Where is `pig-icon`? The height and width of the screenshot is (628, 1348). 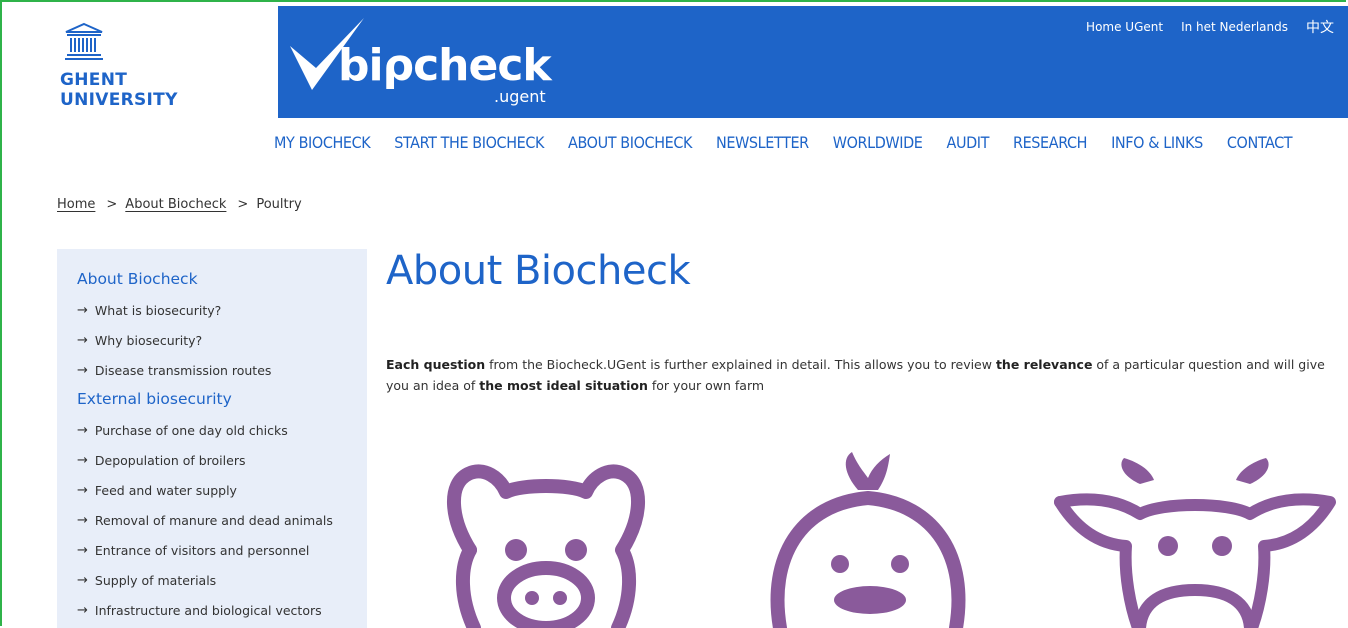
pig-icon is located at coordinates (546, 543).